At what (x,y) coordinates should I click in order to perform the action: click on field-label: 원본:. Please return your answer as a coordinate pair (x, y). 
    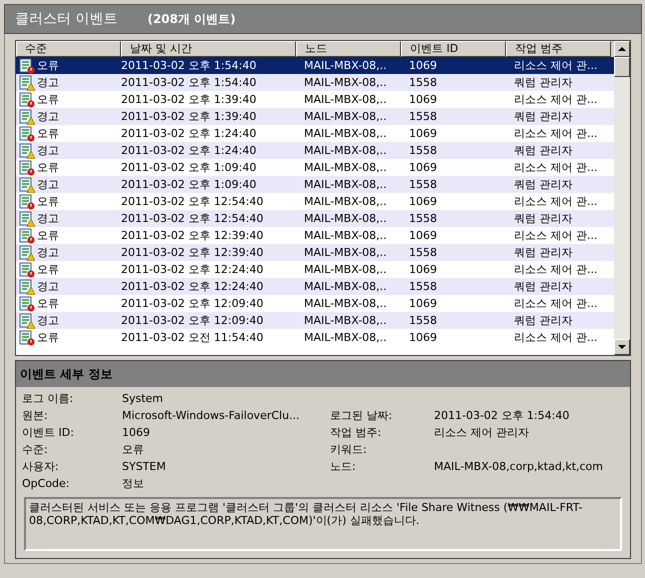
    Looking at the image, I should click on (35, 415).